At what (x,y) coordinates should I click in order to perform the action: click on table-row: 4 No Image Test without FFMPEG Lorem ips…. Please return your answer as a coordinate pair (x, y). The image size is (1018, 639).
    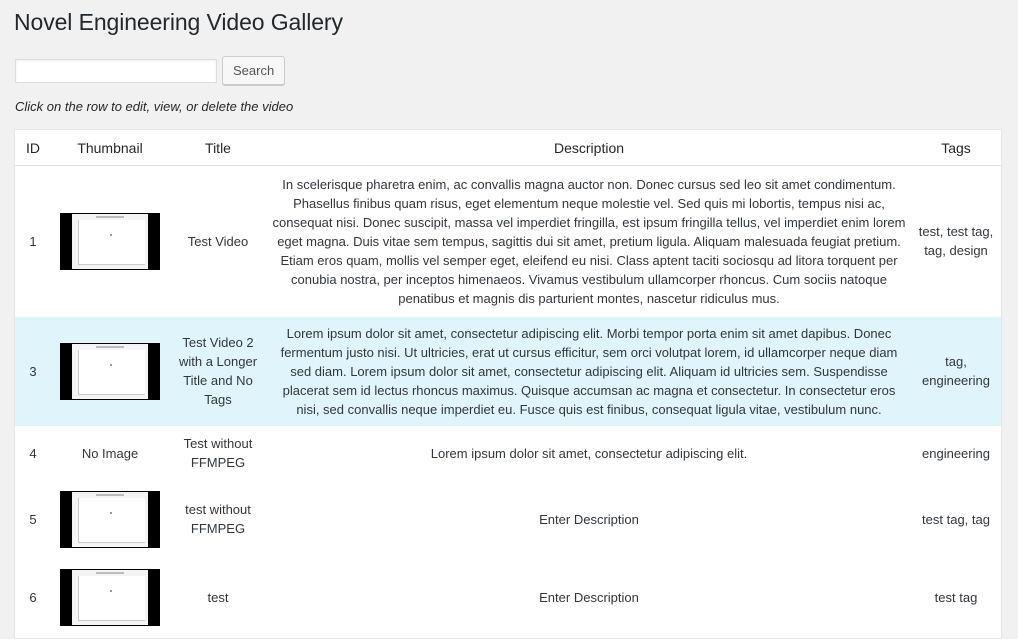
    Looking at the image, I should click on (508, 453).